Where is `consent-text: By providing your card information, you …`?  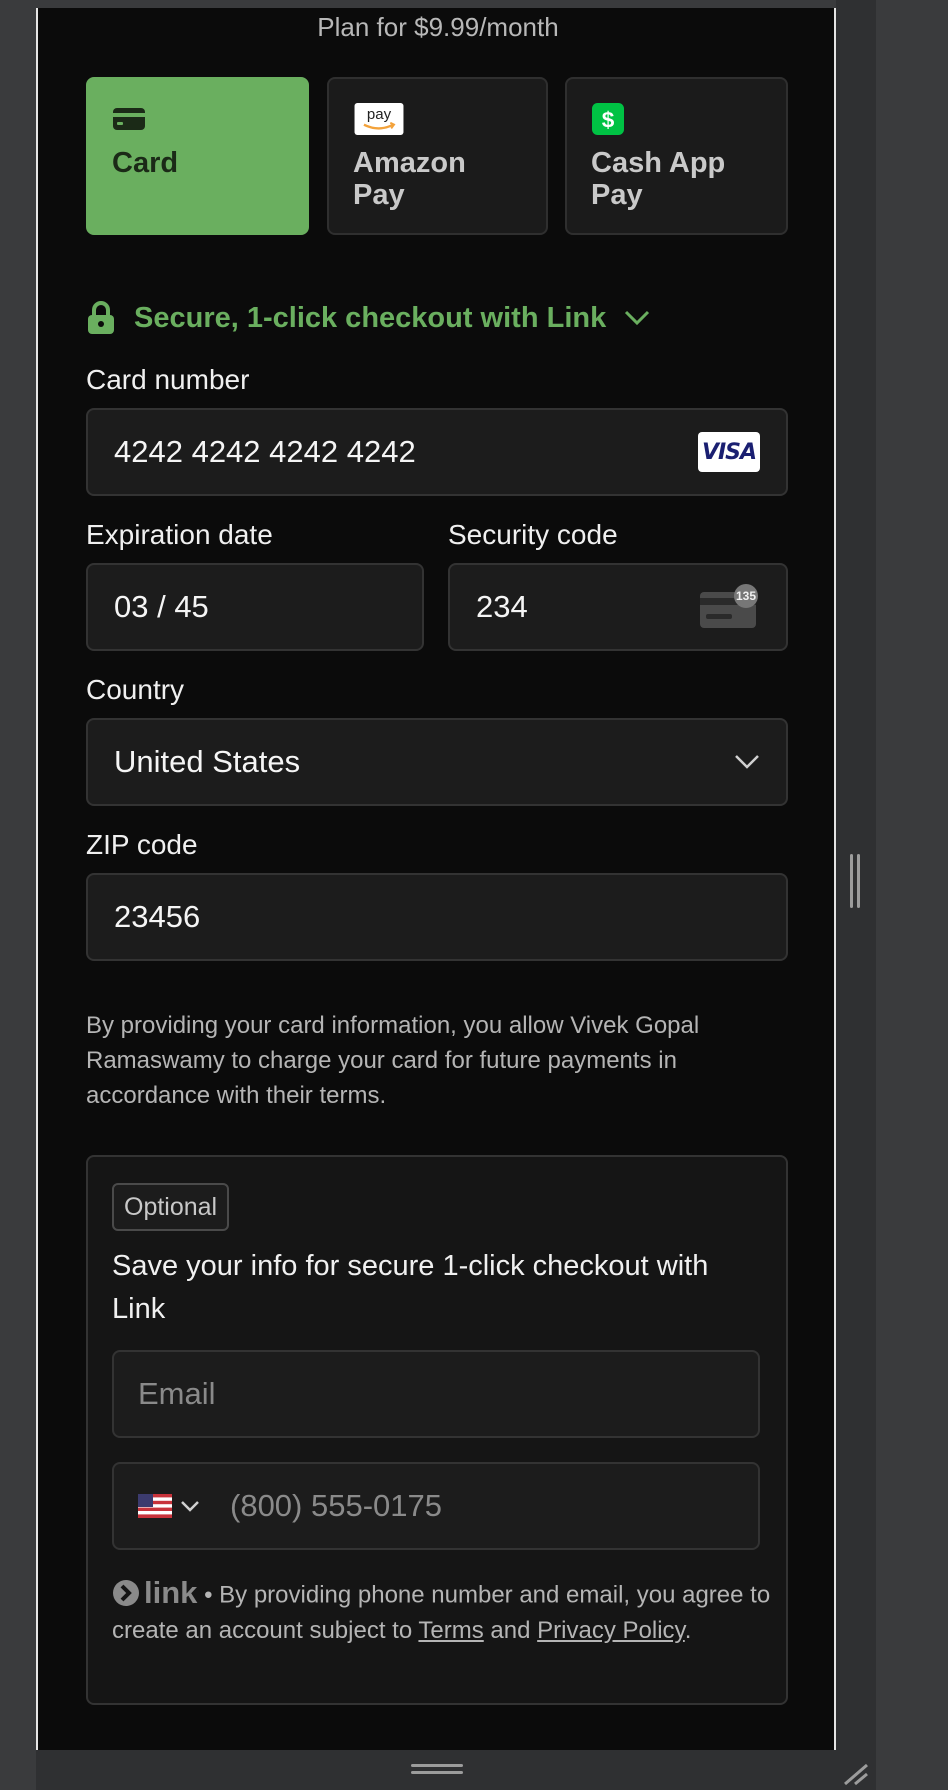 consent-text: By providing your card information, you … is located at coordinates (393, 1060).